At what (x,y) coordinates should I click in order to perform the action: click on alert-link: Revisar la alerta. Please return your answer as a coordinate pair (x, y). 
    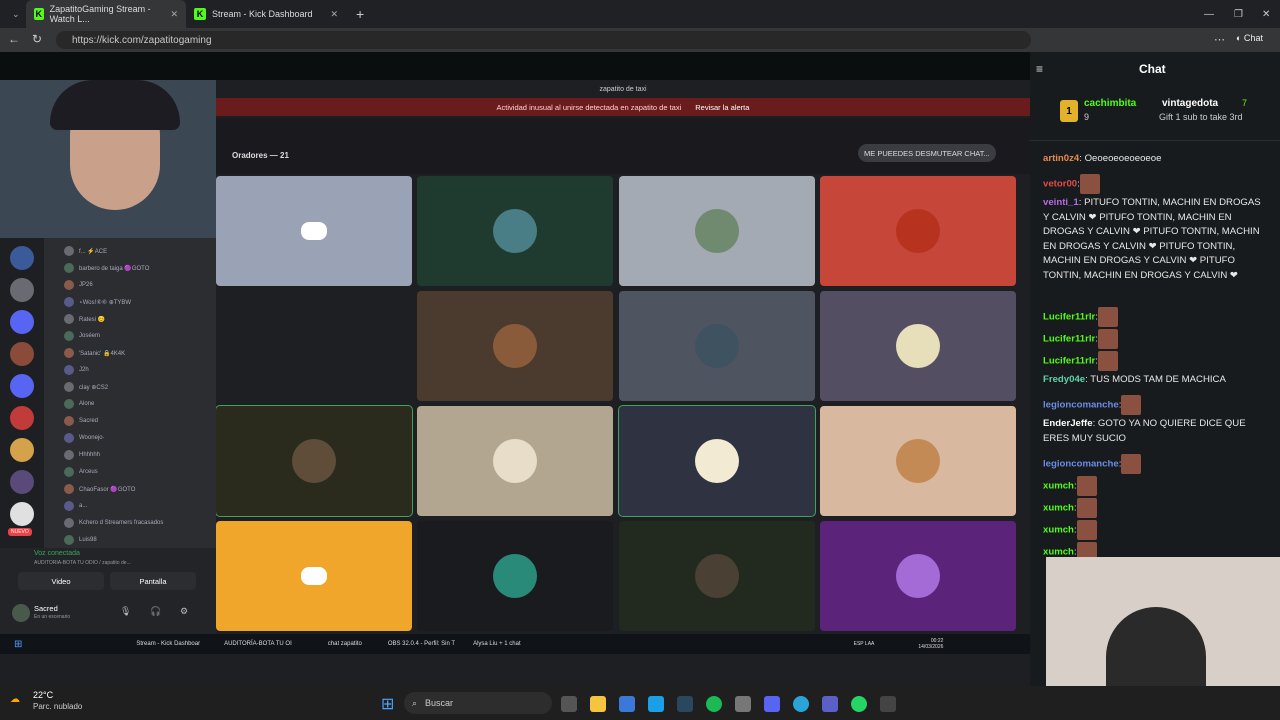
    Looking at the image, I should click on (722, 107).